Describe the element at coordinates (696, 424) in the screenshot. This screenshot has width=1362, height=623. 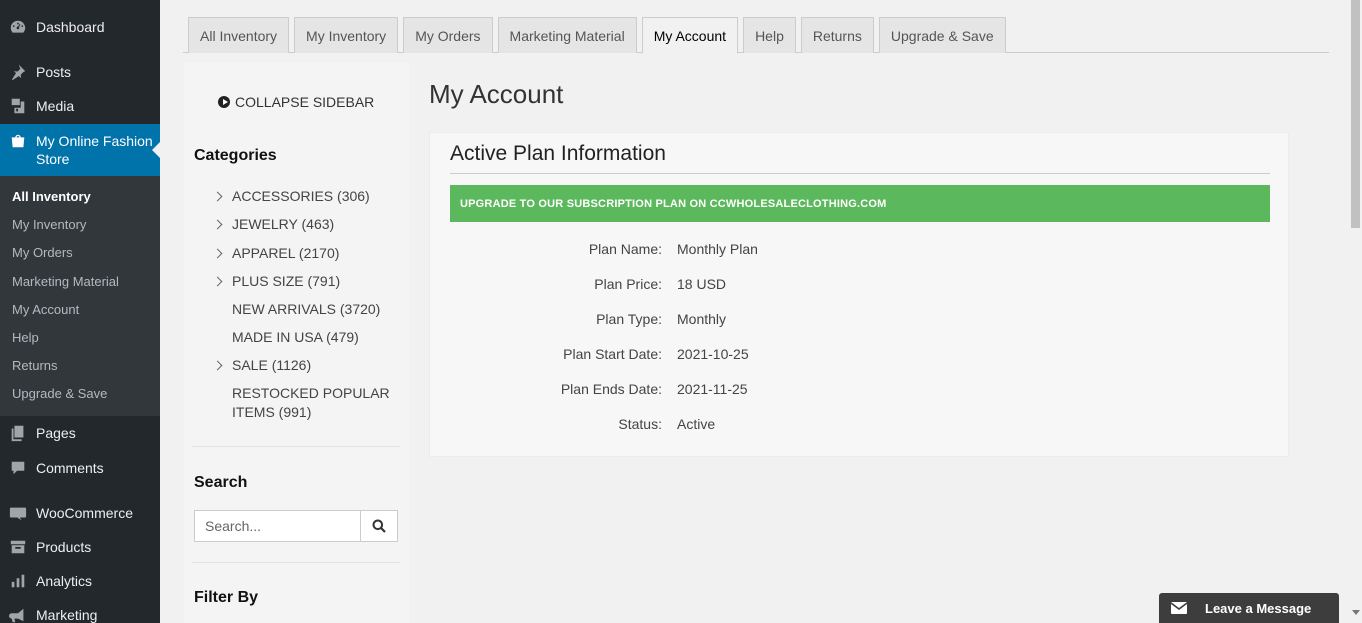
I see `plan-value: Active` at that location.